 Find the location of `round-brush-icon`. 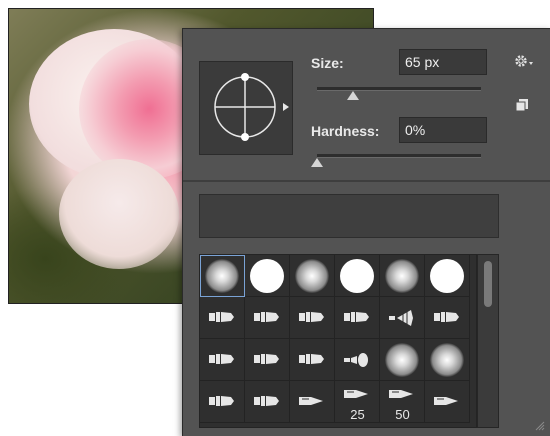

round-brush-icon is located at coordinates (357, 362).